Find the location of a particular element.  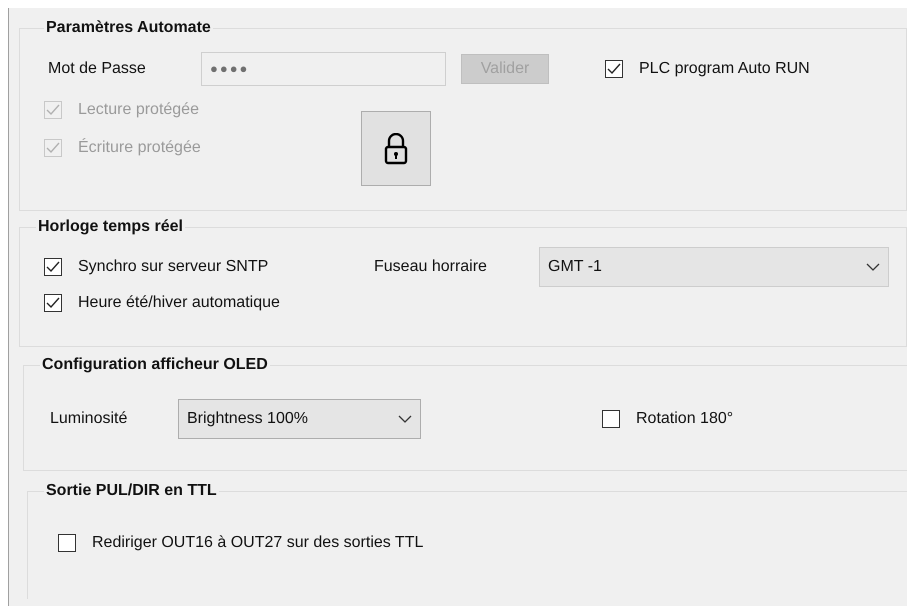

timezone-dropdown: GMT -1 is located at coordinates (714, 267).